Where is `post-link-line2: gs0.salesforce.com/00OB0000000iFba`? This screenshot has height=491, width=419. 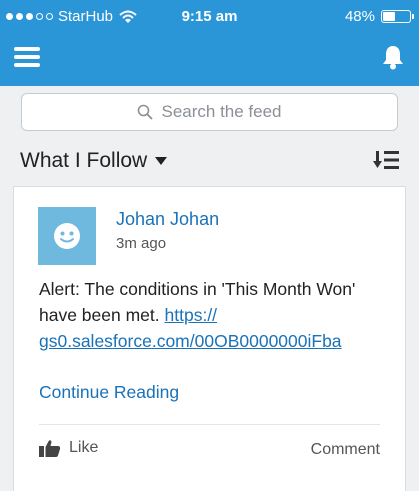 post-link-line2: gs0.salesforce.com/00OB0000000iFba is located at coordinates (190, 341).